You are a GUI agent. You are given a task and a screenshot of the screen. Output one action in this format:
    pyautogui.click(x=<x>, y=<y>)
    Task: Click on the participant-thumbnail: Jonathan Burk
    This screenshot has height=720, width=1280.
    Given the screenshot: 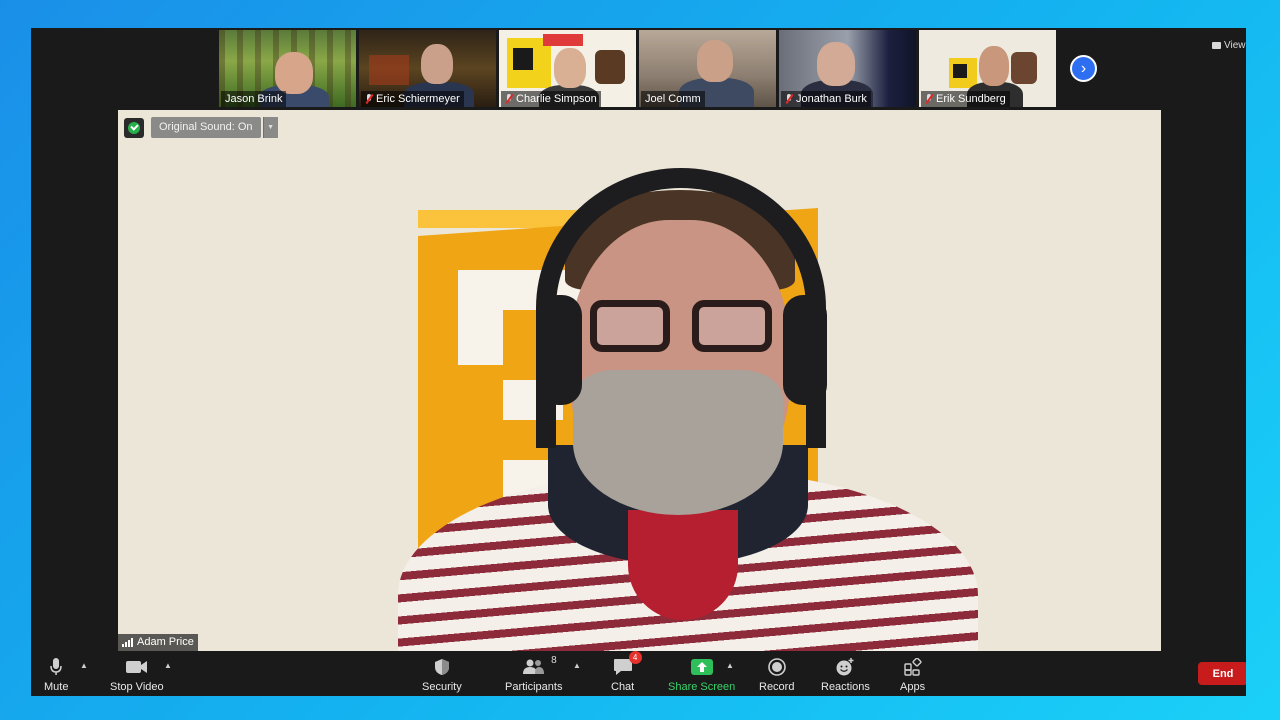 What is the action you would take?
    pyautogui.click(x=847, y=68)
    